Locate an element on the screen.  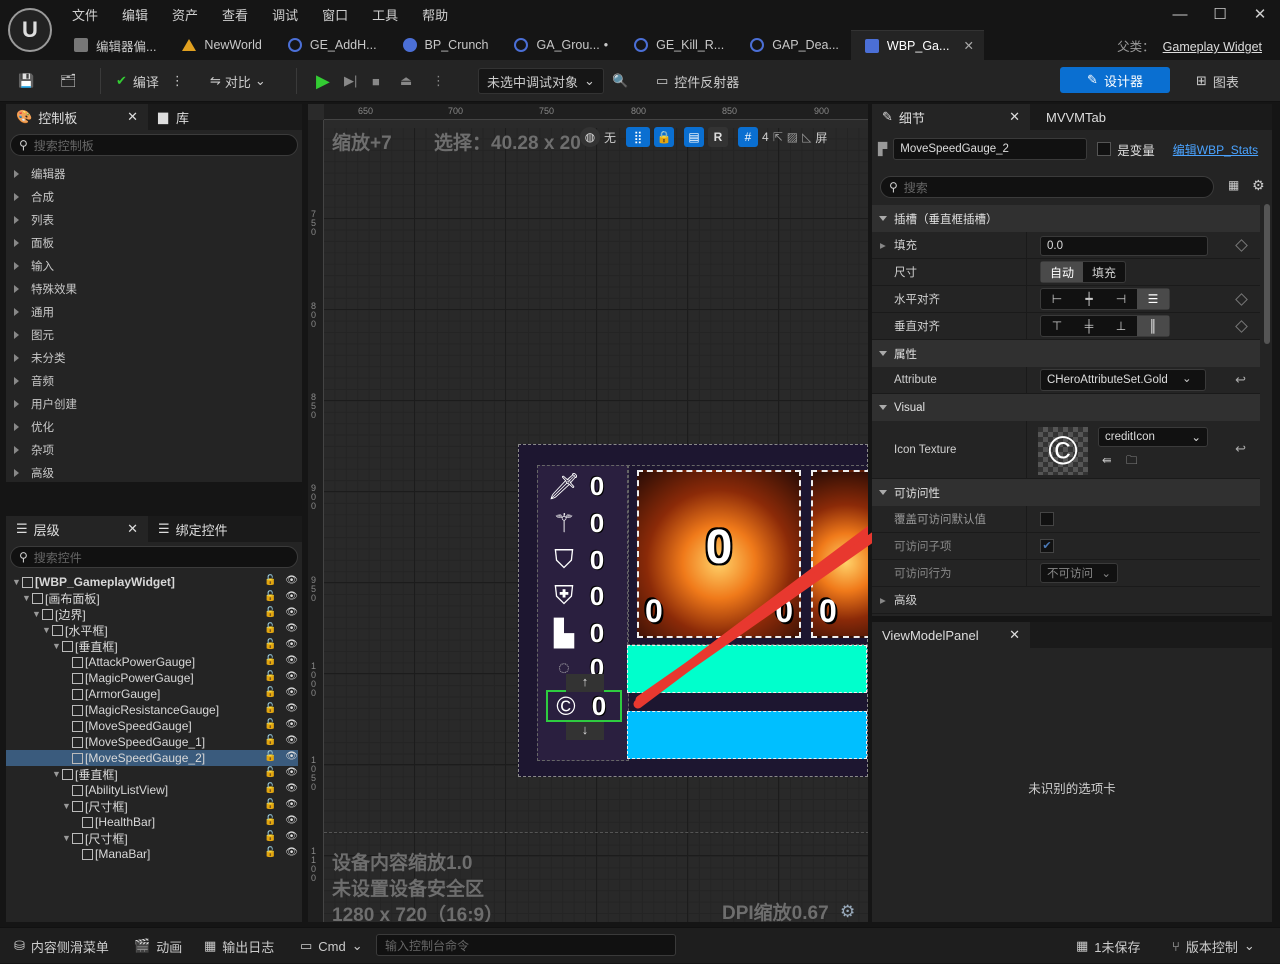
ability-card: 0 is located at coordinates (839, 554).